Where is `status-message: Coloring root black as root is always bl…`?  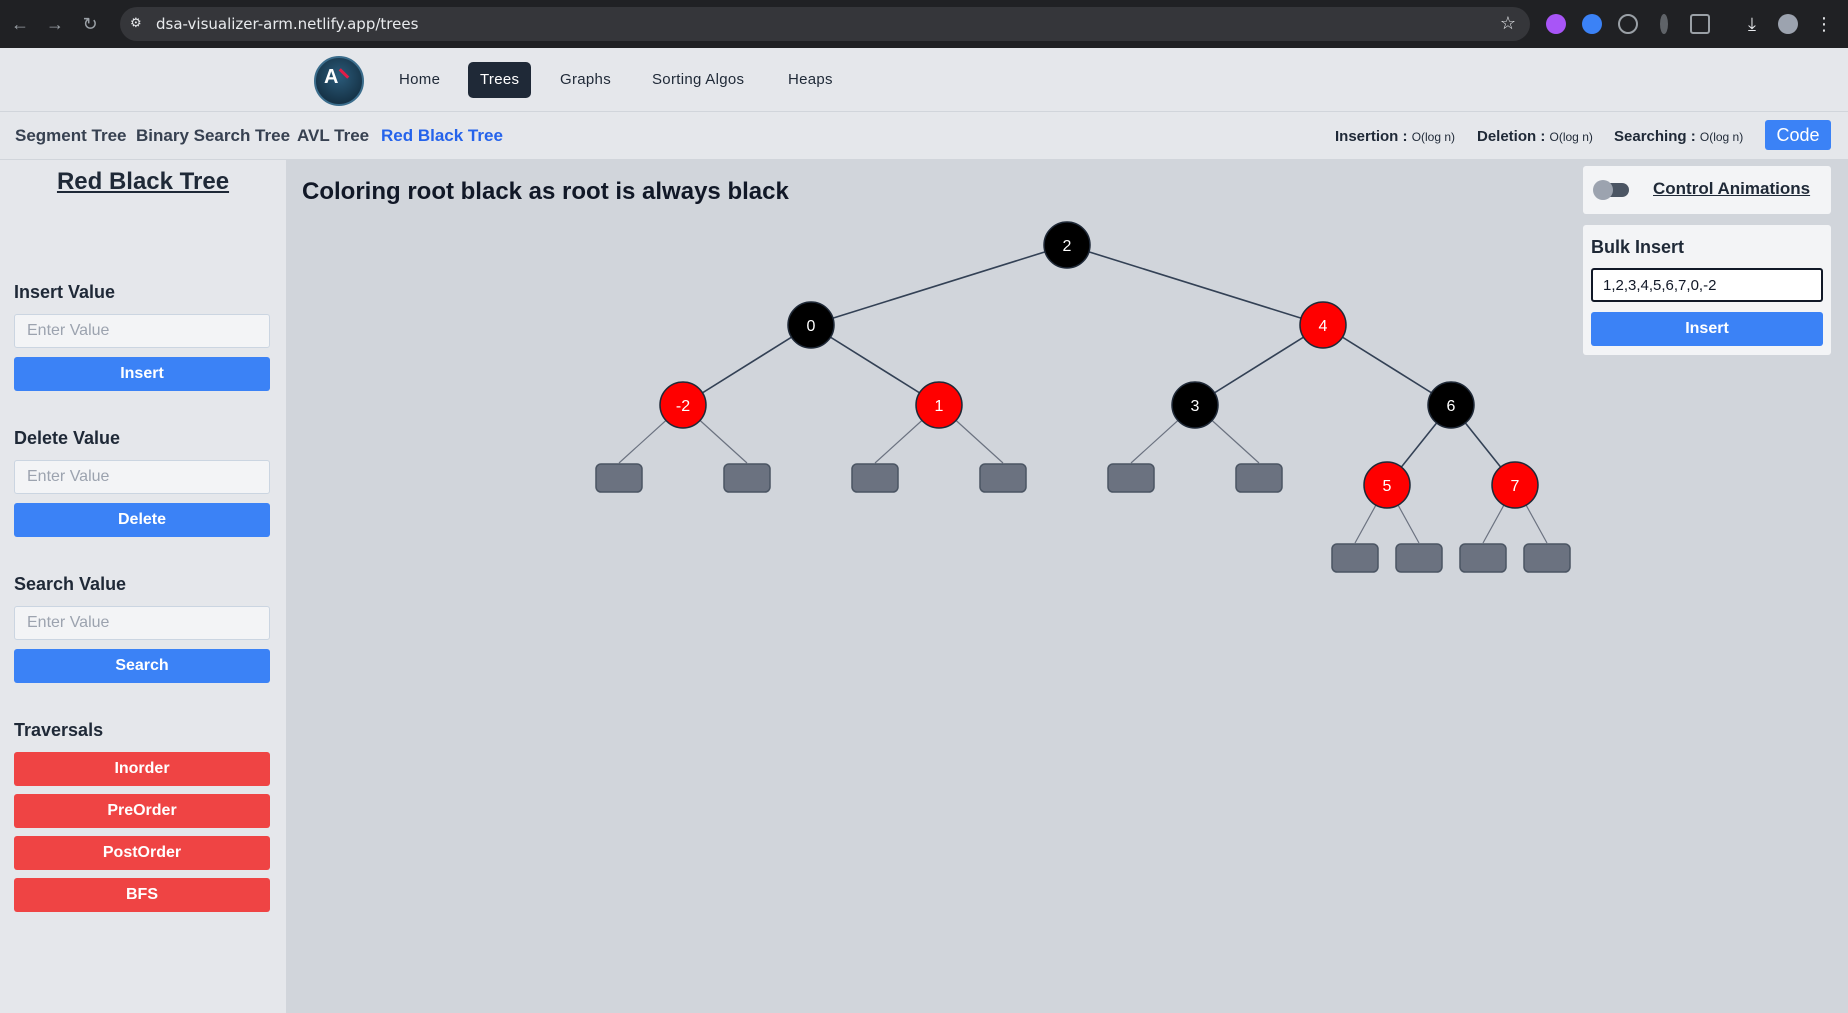 status-message: Coloring root black as root is always bl… is located at coordinates (545, 191).